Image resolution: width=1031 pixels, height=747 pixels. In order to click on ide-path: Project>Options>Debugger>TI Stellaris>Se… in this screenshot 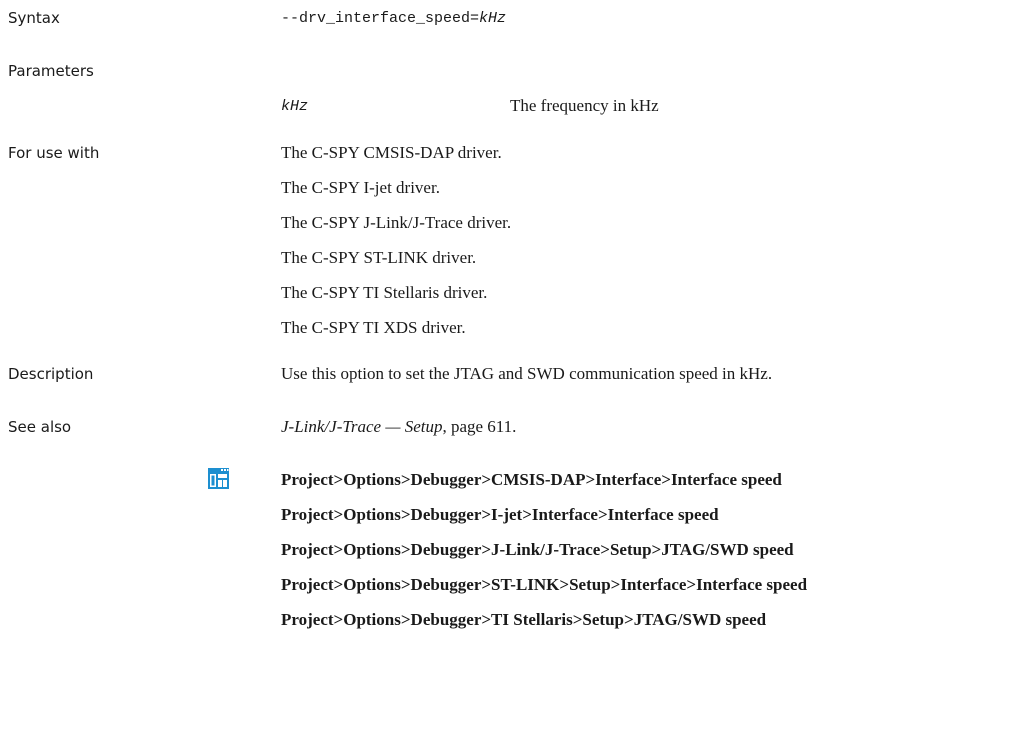, I will do `click(524, 619)`.